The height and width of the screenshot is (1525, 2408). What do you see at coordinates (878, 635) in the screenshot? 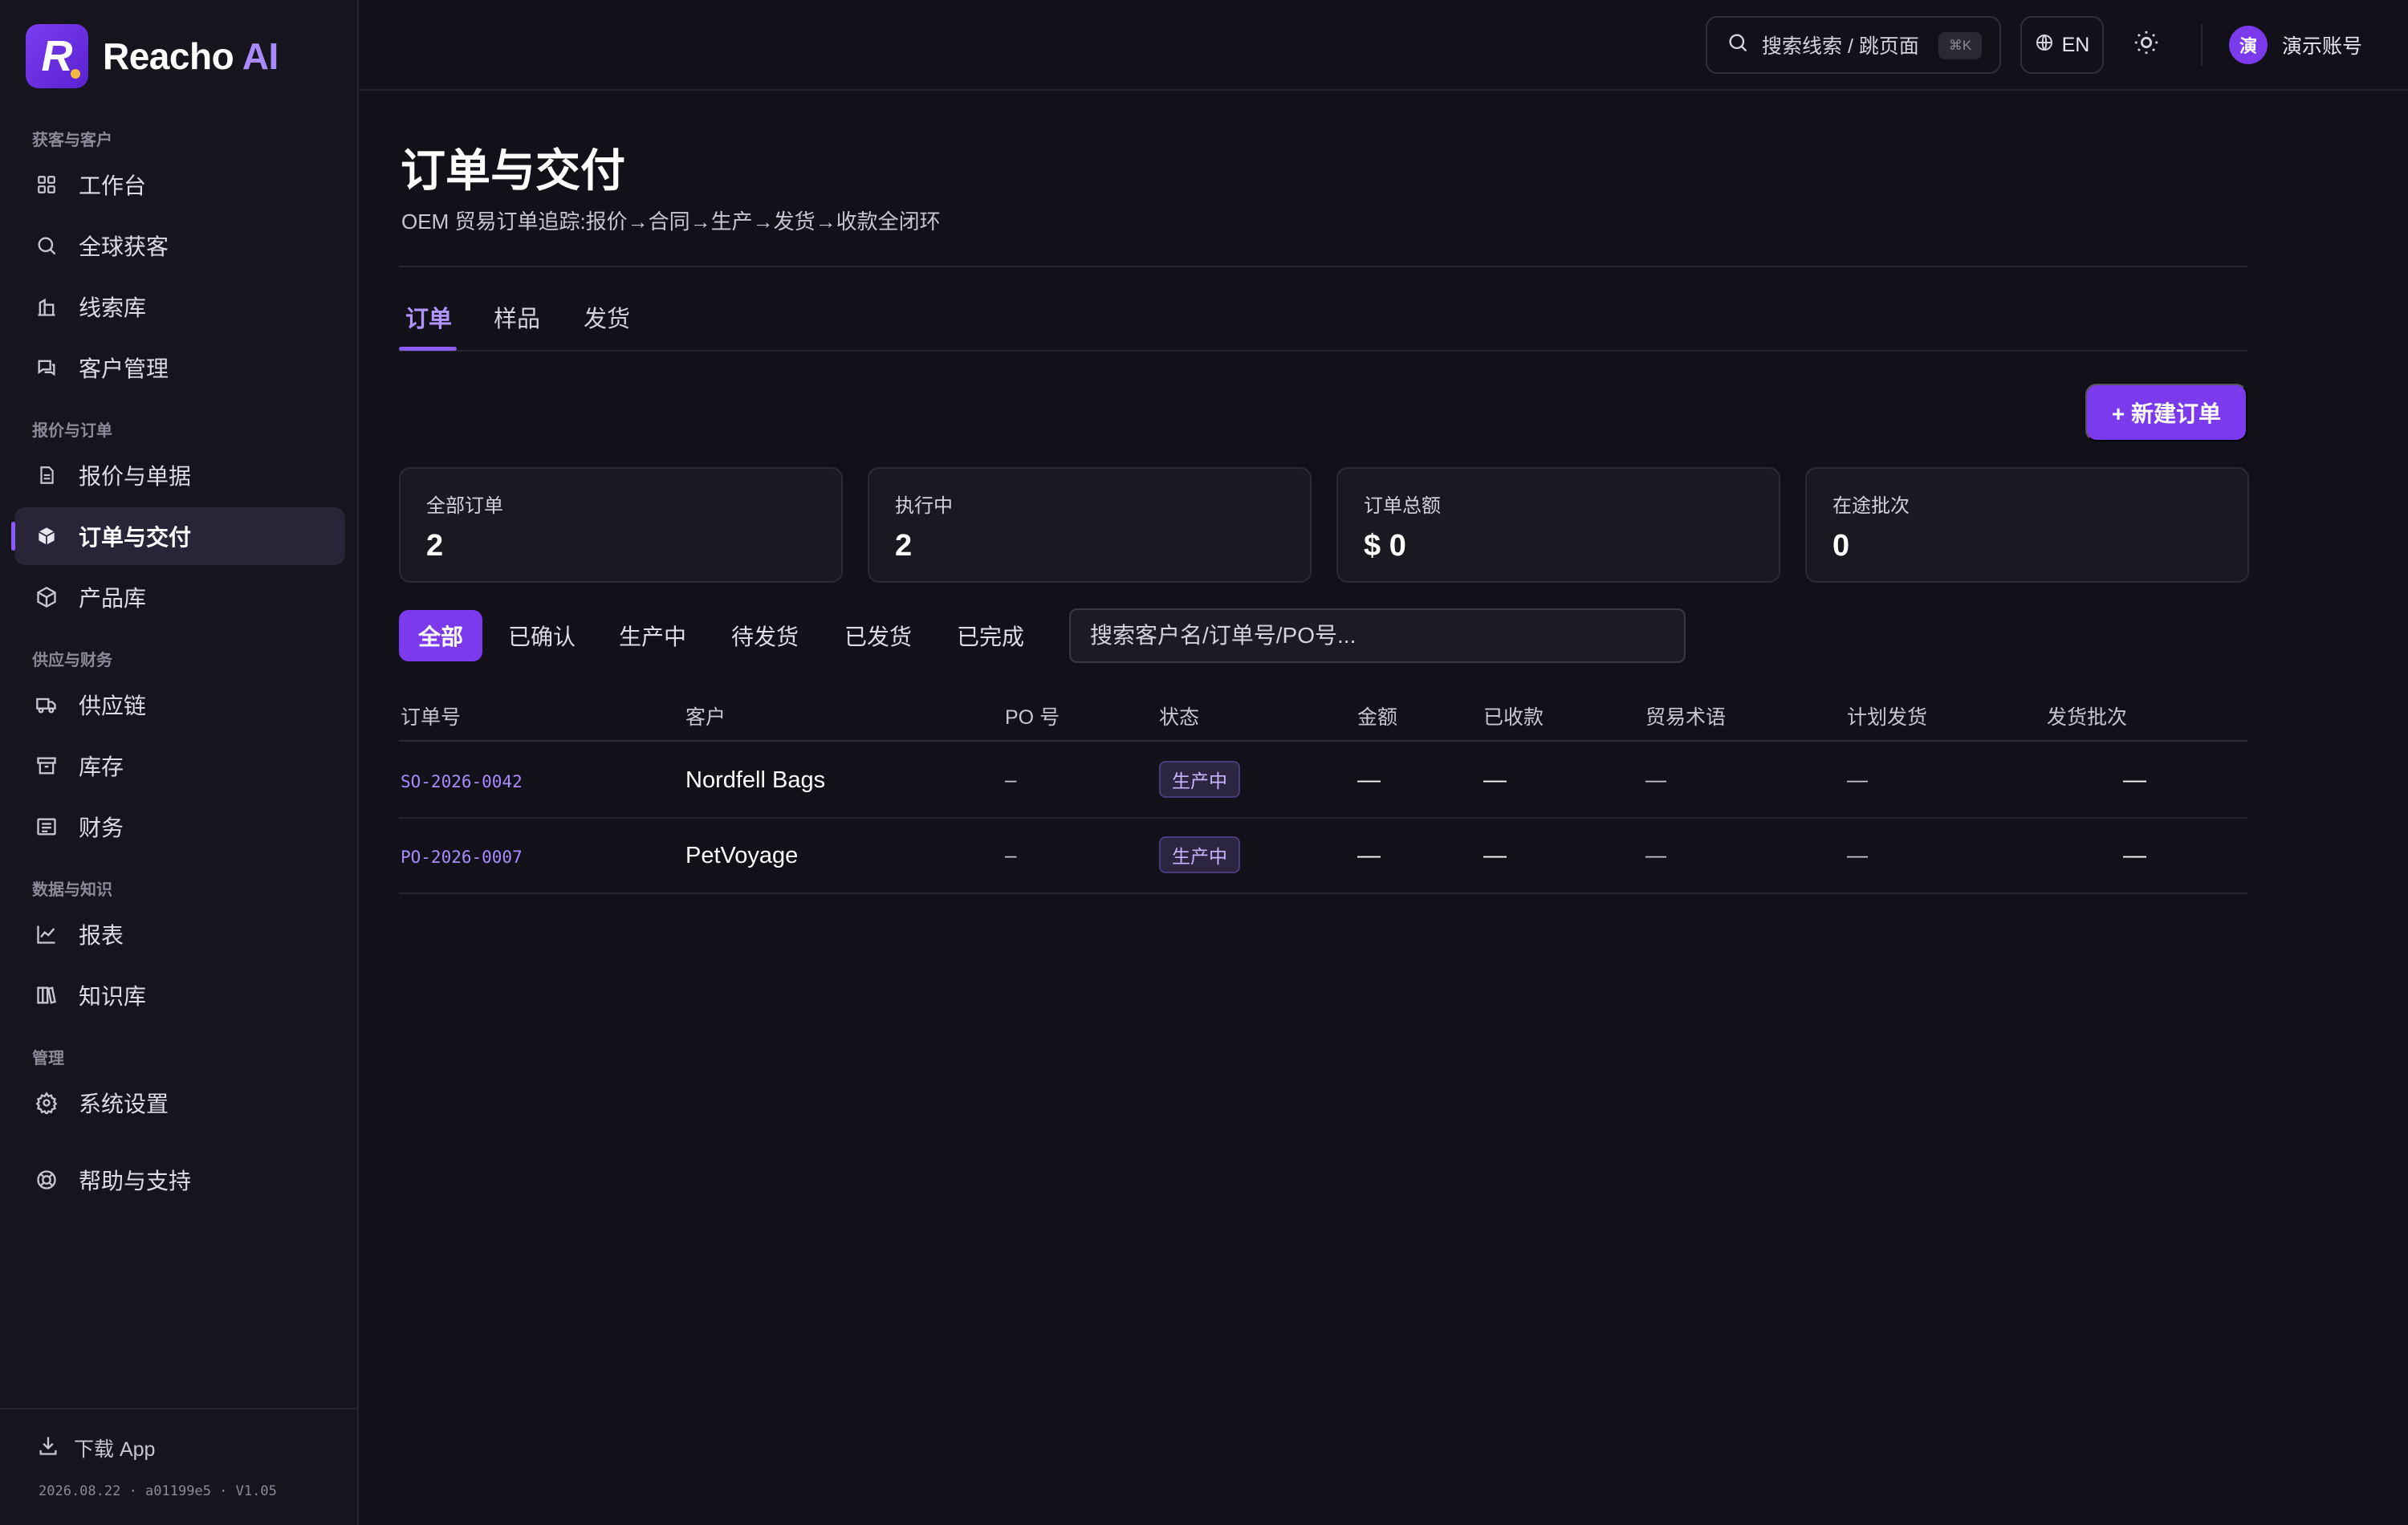
I see `filter-chip-shipped: 已发货` at bounding box center [878, 635].